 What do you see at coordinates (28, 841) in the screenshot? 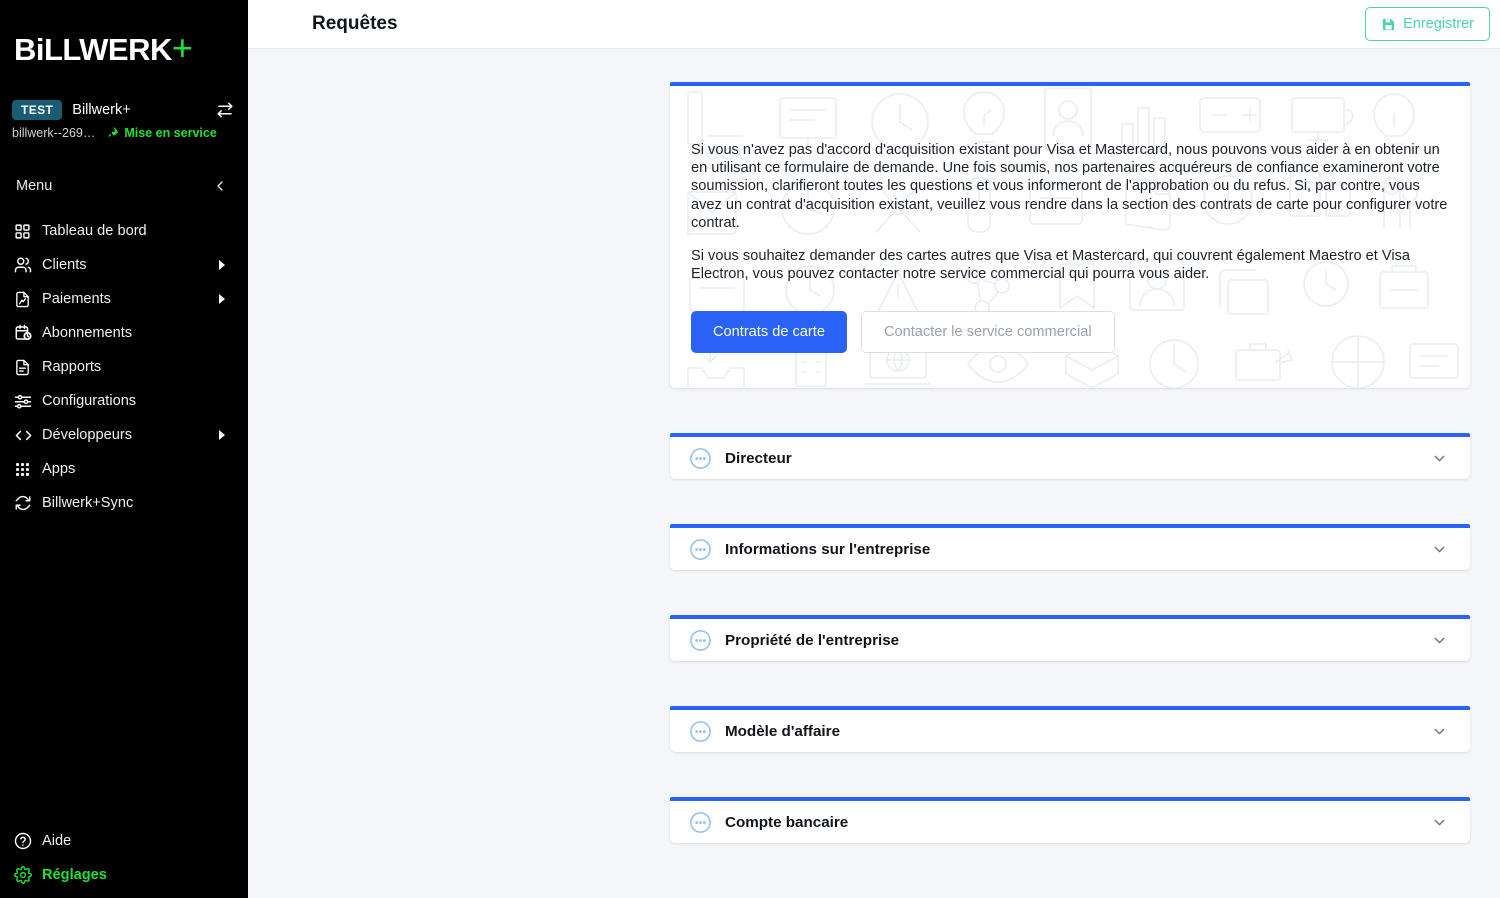
I see `question-circle-icon` at bounding box center [28, 841].